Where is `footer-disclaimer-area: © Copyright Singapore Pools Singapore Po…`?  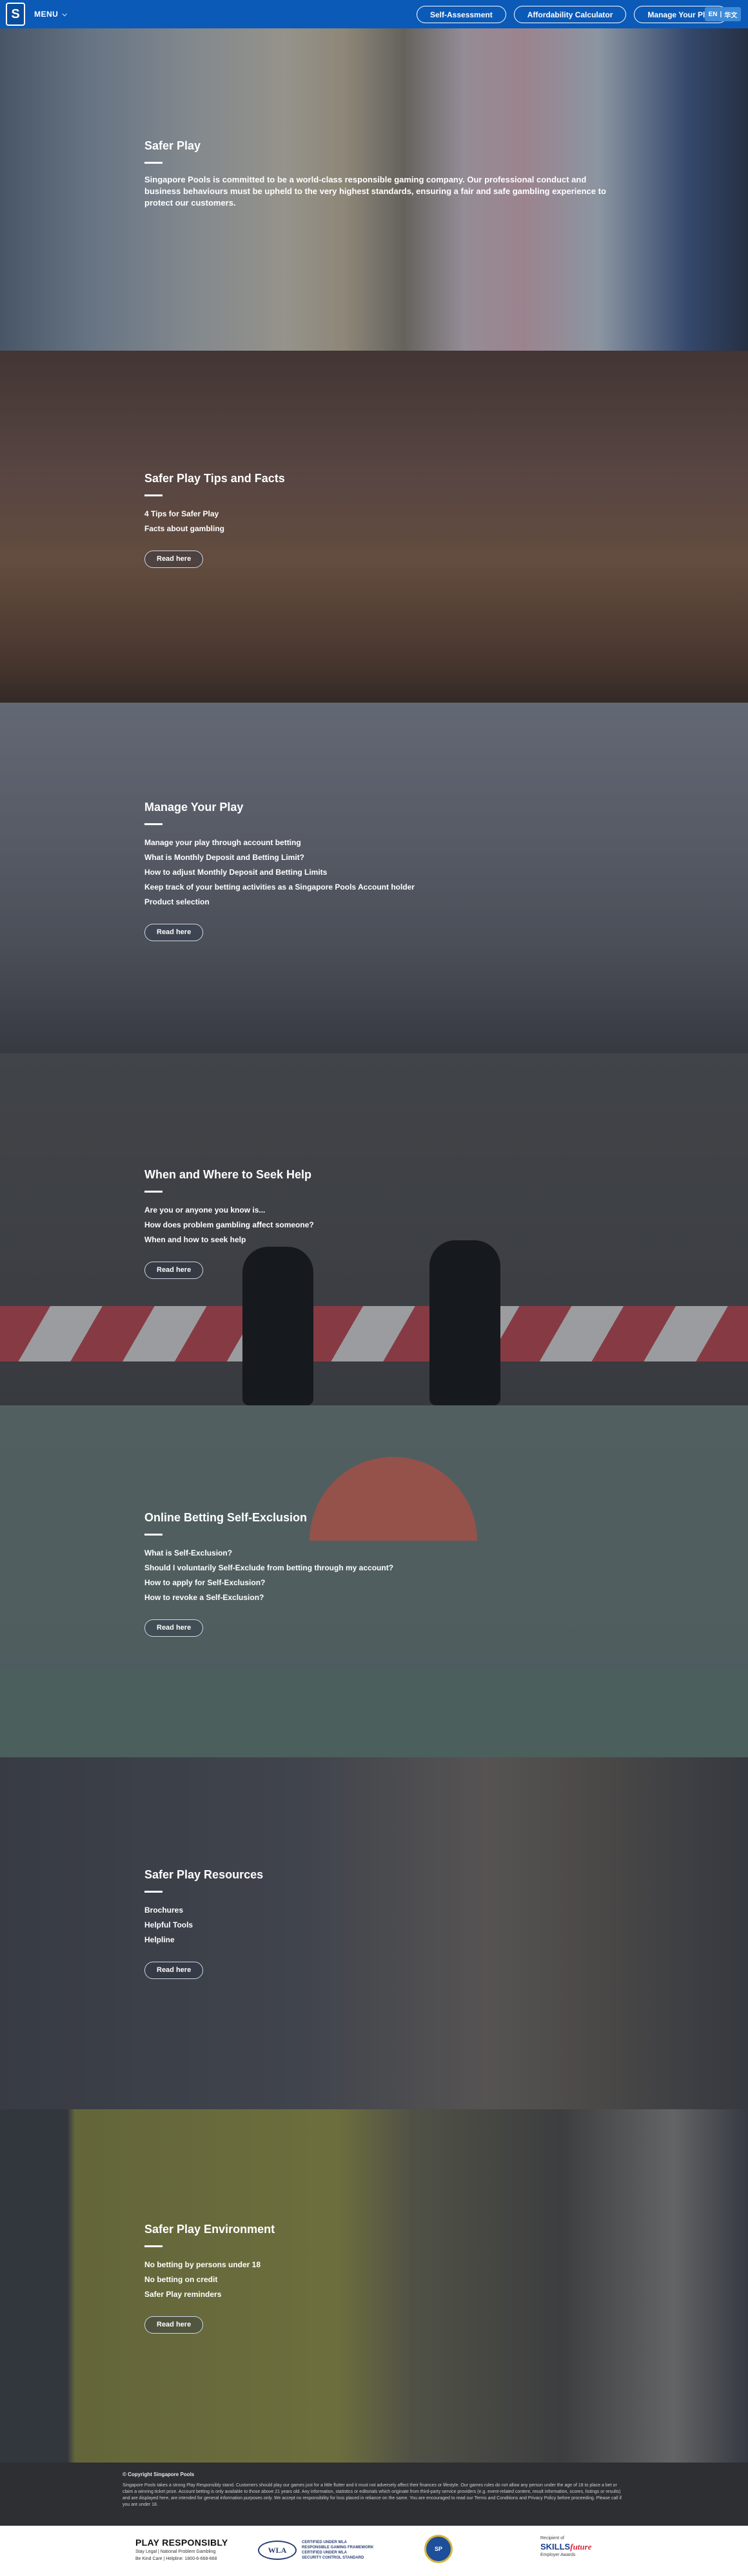
footer-disclaimer-area: © Copyright Singapore Pools Singapore Po… is located at coordinates (374, 2494).